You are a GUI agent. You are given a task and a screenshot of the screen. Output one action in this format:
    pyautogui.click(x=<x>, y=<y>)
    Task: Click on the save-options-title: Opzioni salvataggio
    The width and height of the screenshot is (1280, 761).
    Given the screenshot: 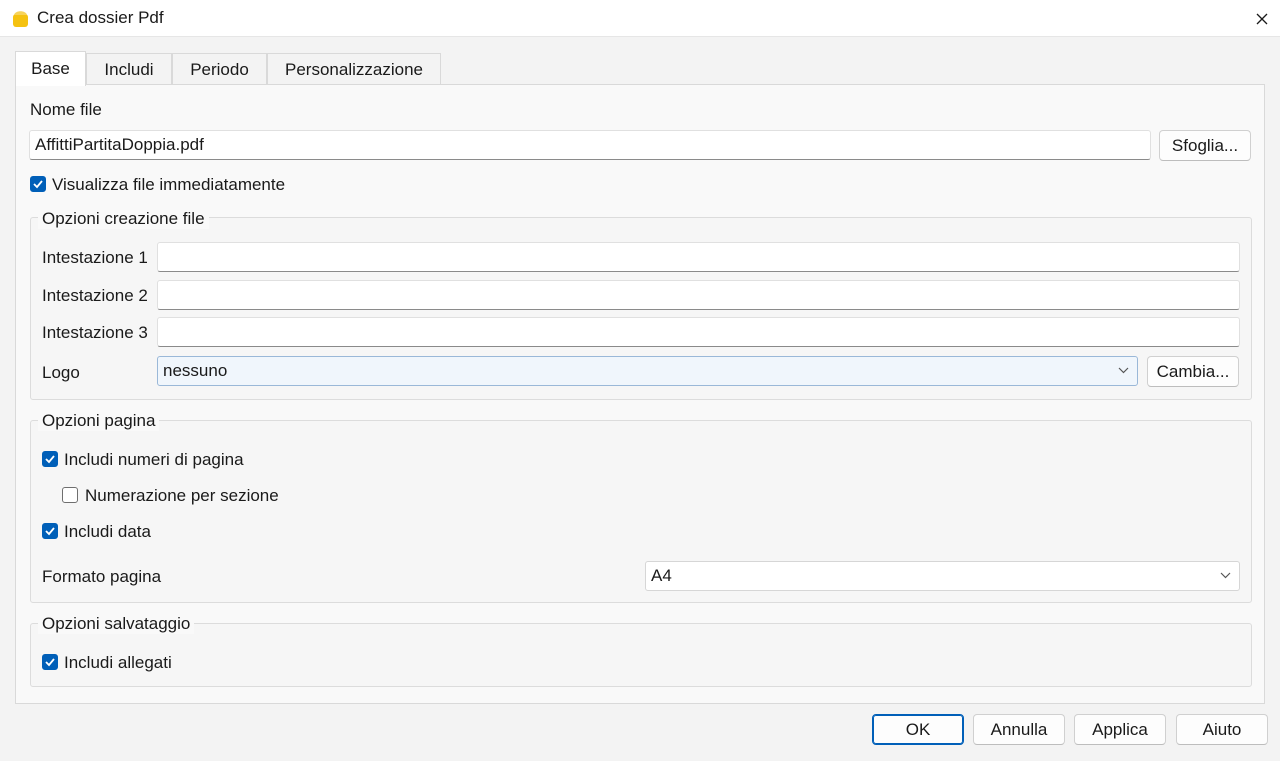 What is the action you would take?
    pyautogui.click(x=116, y=624)
    